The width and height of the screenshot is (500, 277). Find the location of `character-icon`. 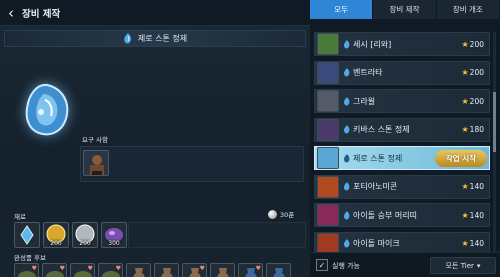

character-icon is located at coordinates (97, 165).